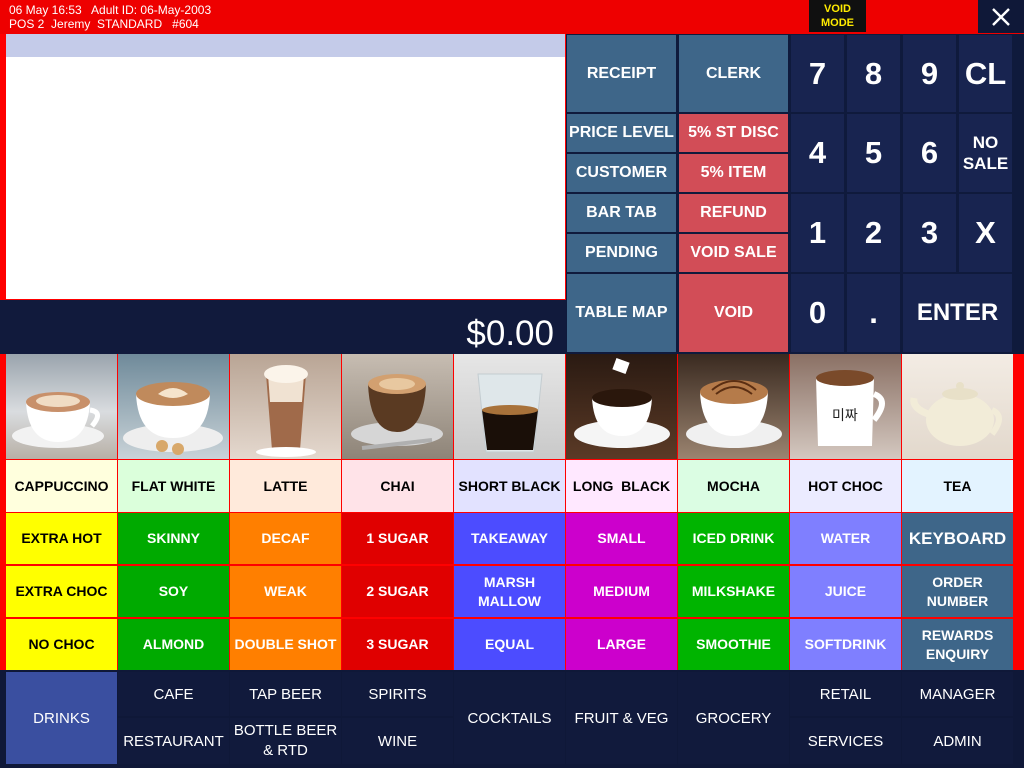 This screenshot has width=1024, height=768. I want to click on modifier-extra-hot: EXTRA HOT, so click(61, 538).